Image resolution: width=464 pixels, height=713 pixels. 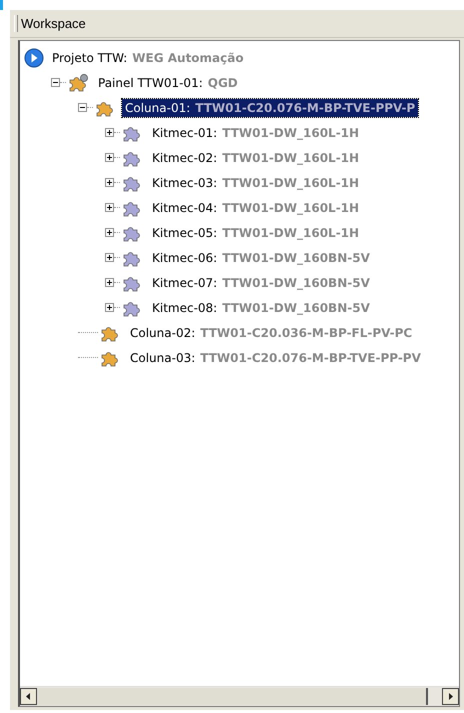 I want to click on play-icon, so click(x=34, y=58).